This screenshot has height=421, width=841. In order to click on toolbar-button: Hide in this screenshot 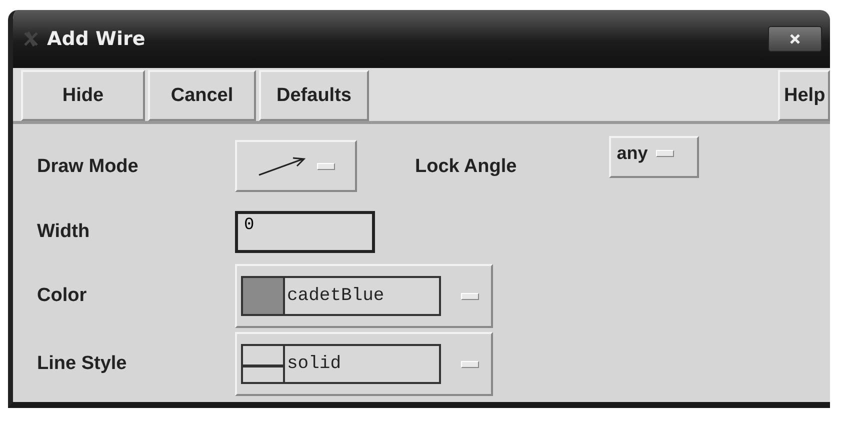, I will do `click(83, 95)`.